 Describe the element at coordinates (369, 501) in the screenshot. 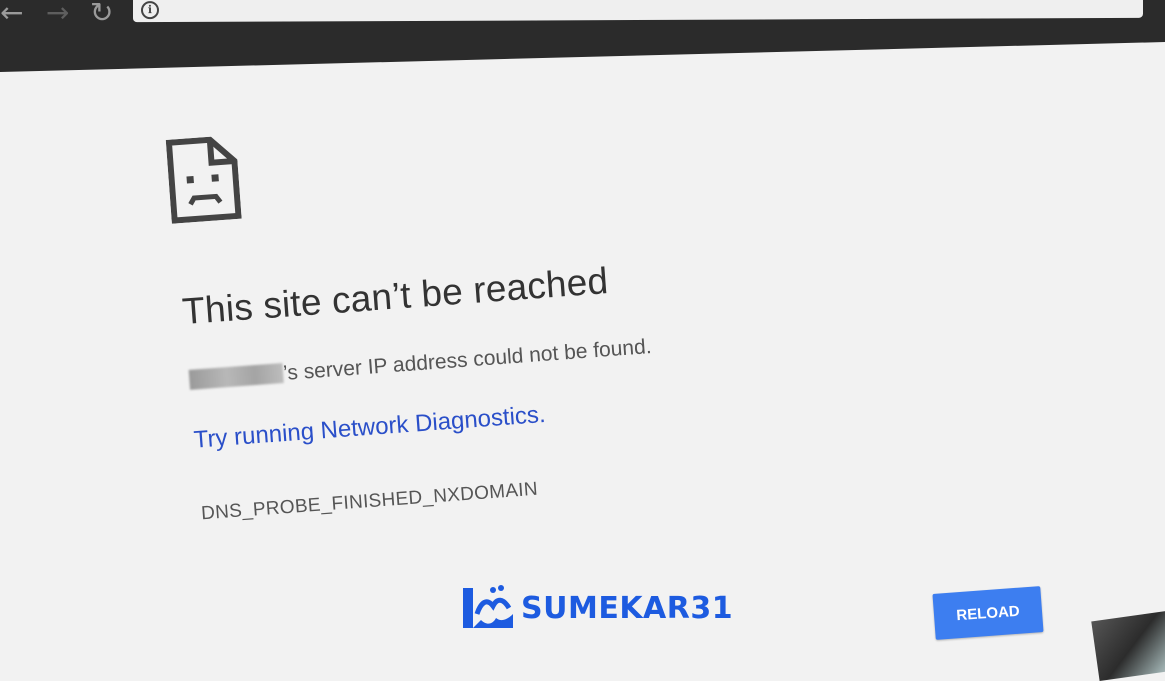

I see `error-code: DNS_PROBE_FINISHED_NXDOMAIN` at that location.